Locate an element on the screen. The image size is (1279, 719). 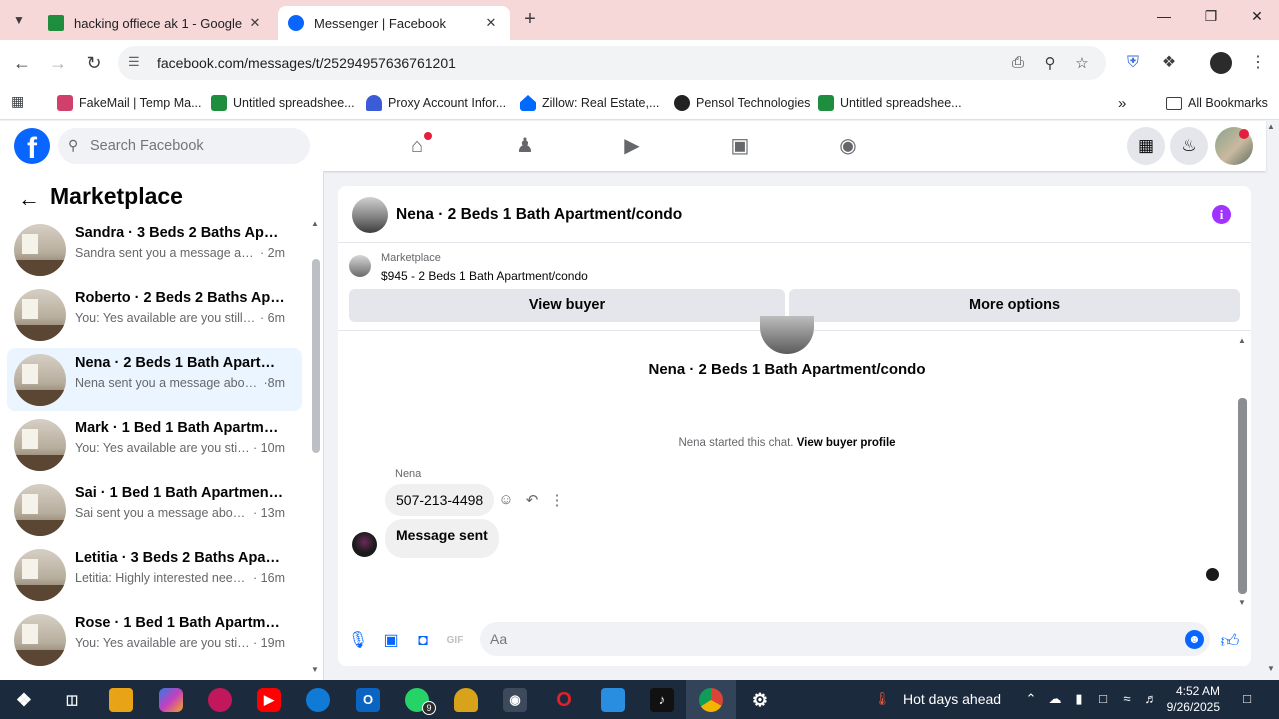
view-buyer-profile-link: View buyer profile is located at coordinates (846, 443).